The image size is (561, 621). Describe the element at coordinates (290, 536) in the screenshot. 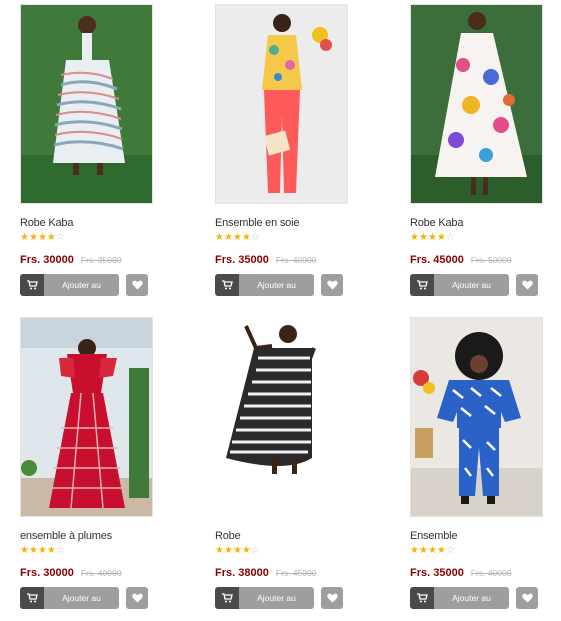

I see `product-name: Robe` at that location.